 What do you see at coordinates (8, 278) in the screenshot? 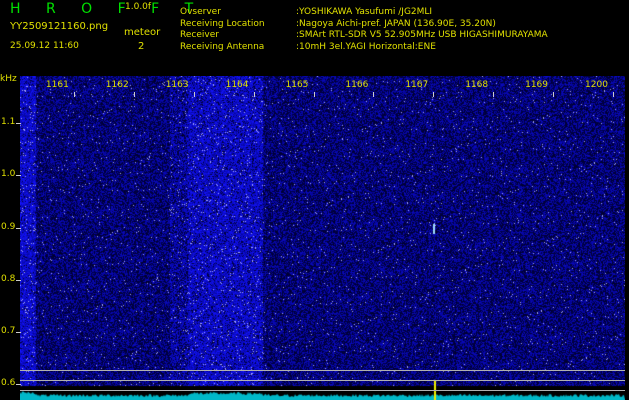
I see `y-tick-label: 0.8` at bounding box center [8, 278].